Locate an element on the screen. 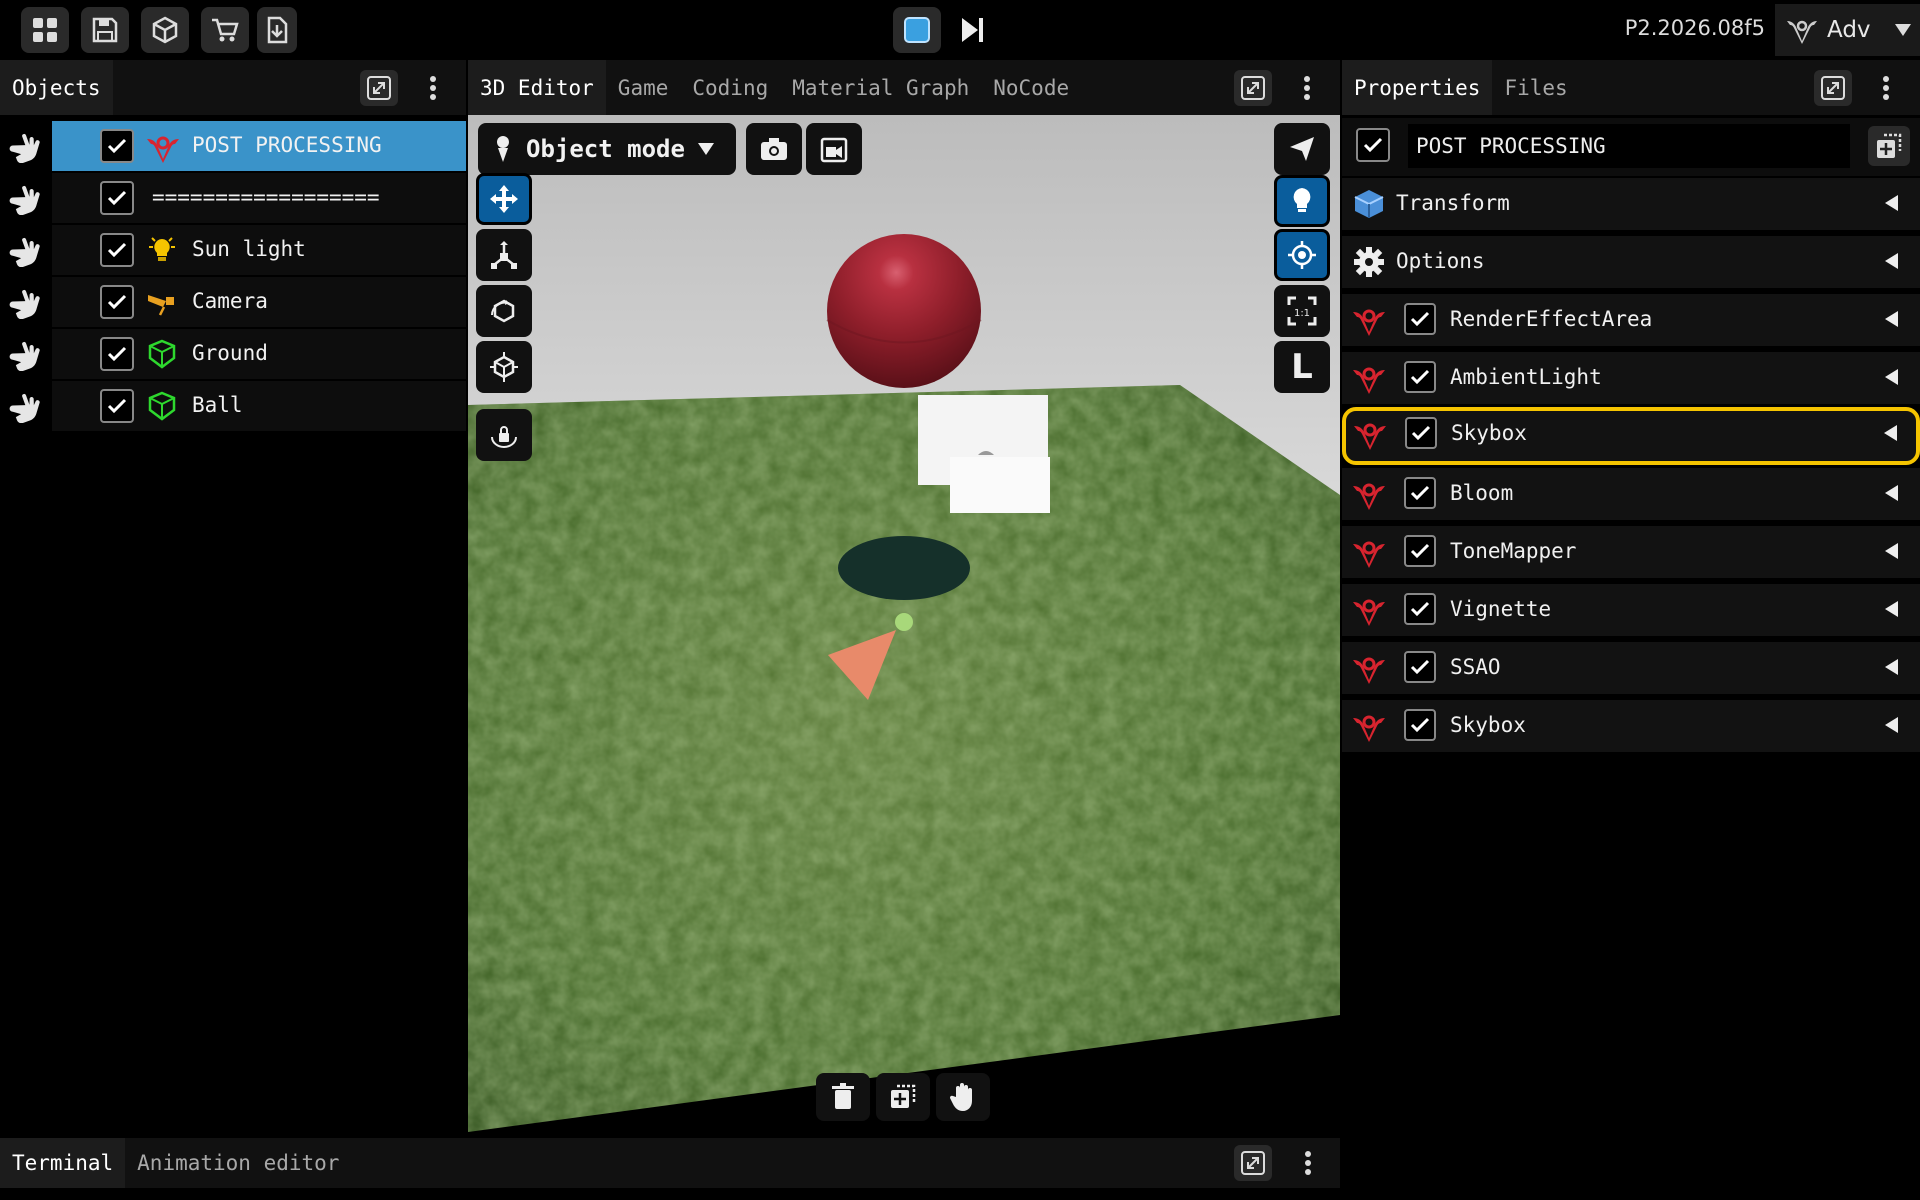 The height and width of the screenshot is (1200, 1920). object-row-body: Ball is located at coordinates (259, 406).